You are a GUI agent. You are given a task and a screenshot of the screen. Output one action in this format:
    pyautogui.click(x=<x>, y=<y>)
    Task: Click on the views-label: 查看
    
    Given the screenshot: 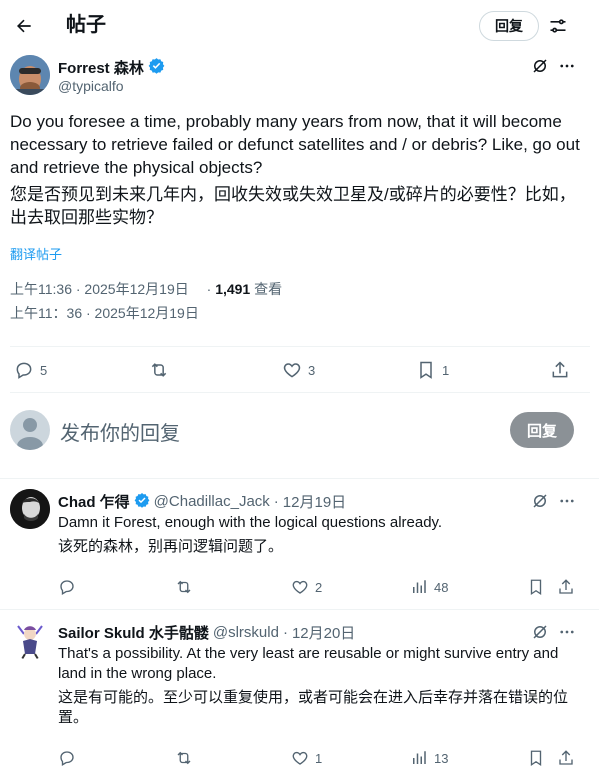 What is the action you would take?
    pyautogui.click(x=268, y=289)
    